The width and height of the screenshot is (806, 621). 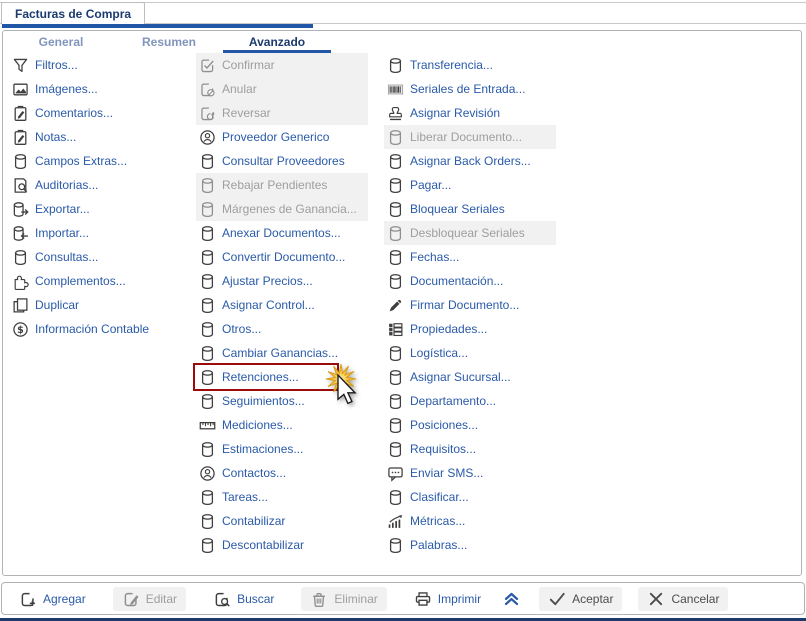 I want to click on tab-resumen: Resumen, so click(x=169, y=43).